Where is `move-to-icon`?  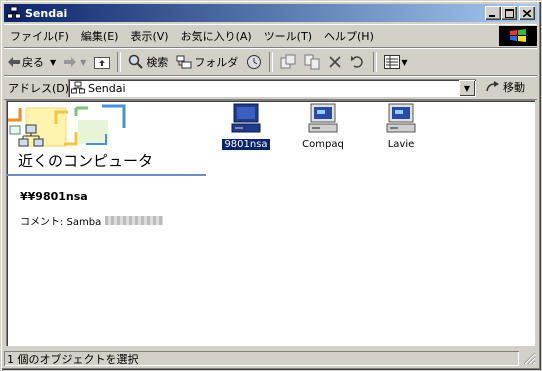
move-to-icon is located at coordinates (288, 61).